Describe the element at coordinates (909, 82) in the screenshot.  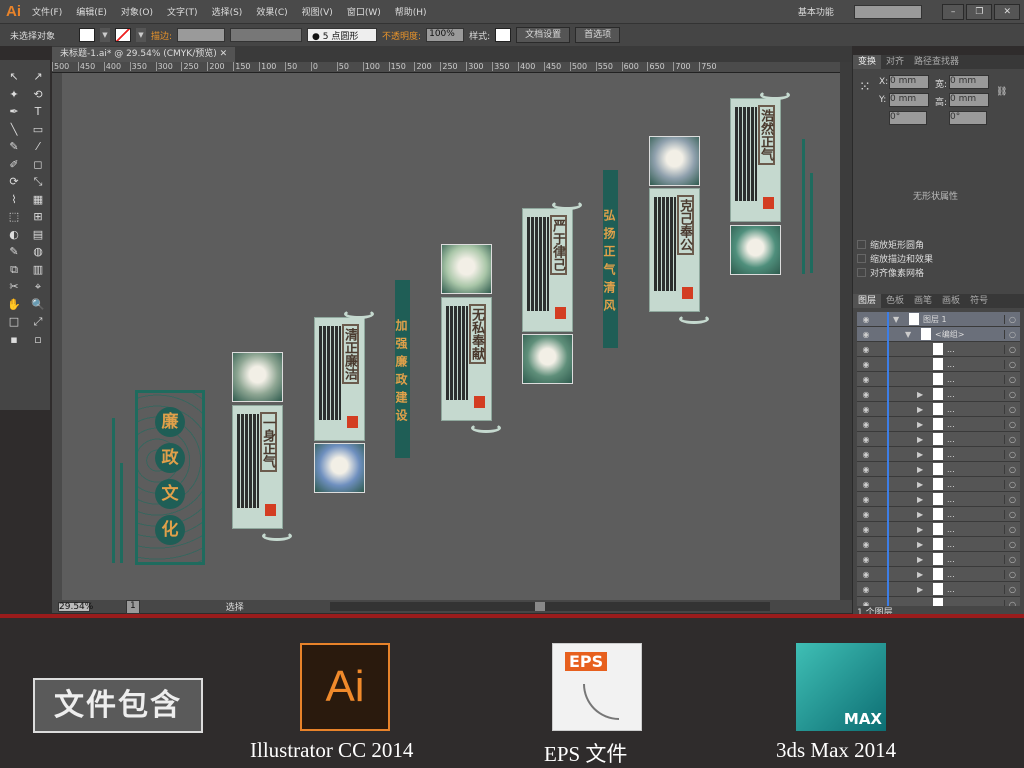
I see `x-field: 0 mm` at that location.